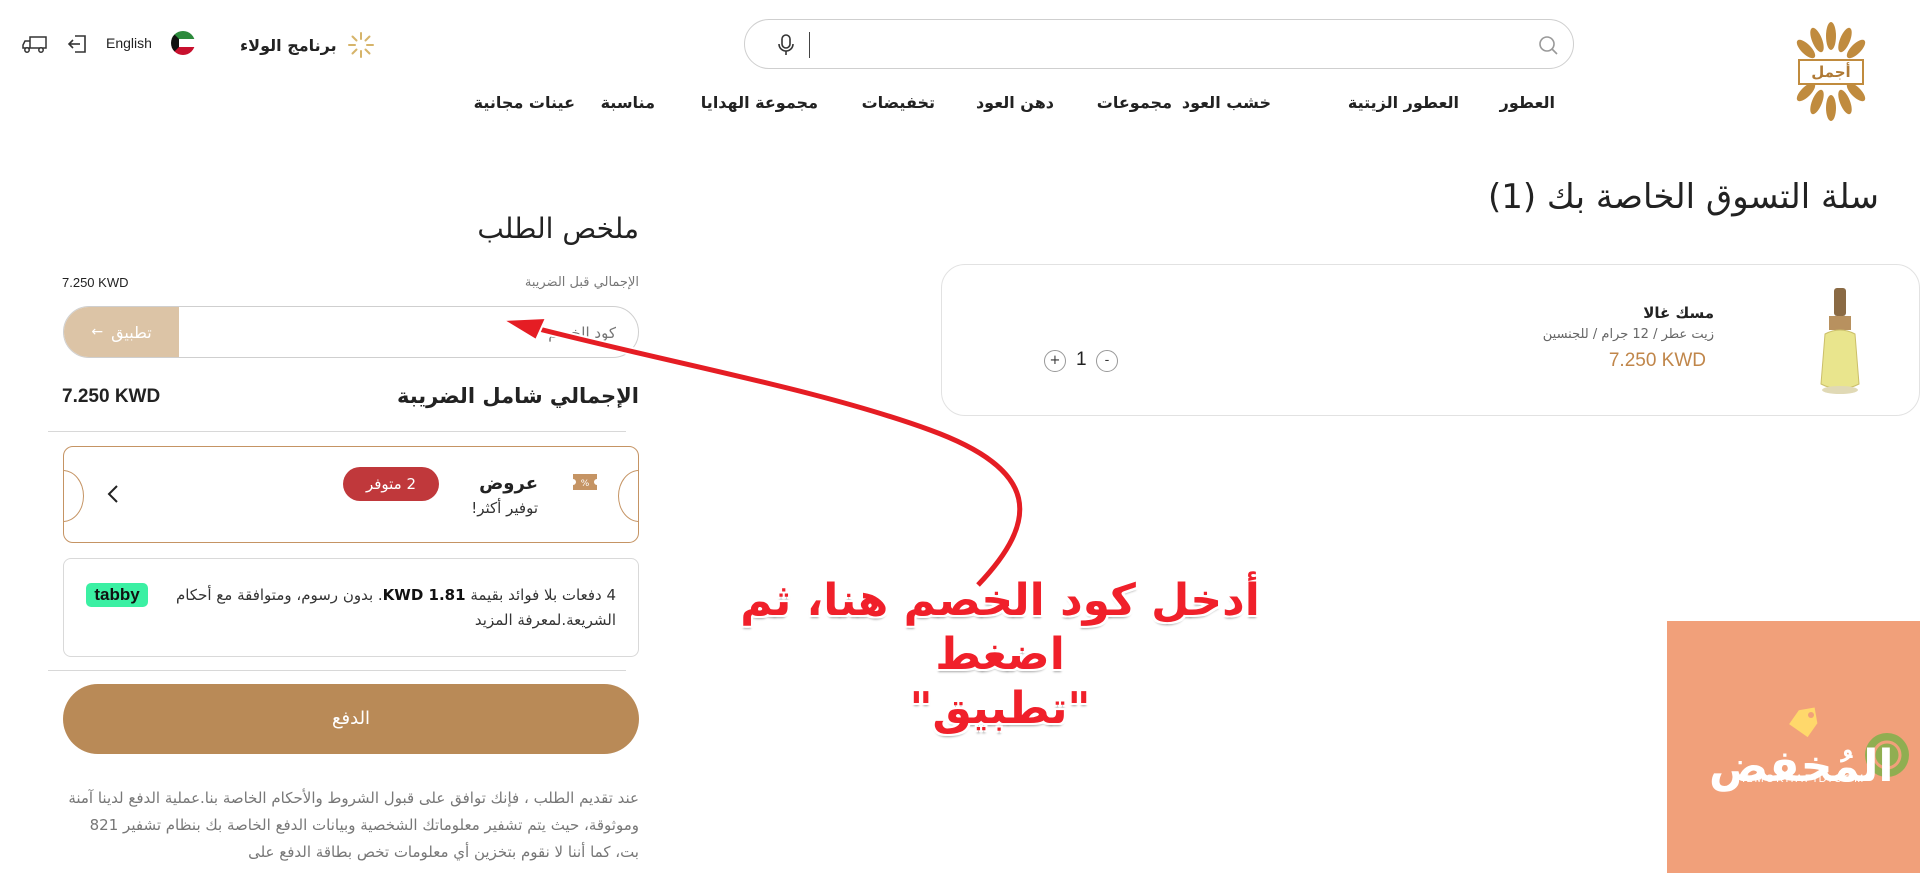 Image resolution: width=1920 pixels, height=873 pixels. What do you see at coordinates (543, 595) in the screenshot?
I see `tabby-text-before: 4 دفعات بلا فوائد بقيمة` at bounding box center [543, 595].